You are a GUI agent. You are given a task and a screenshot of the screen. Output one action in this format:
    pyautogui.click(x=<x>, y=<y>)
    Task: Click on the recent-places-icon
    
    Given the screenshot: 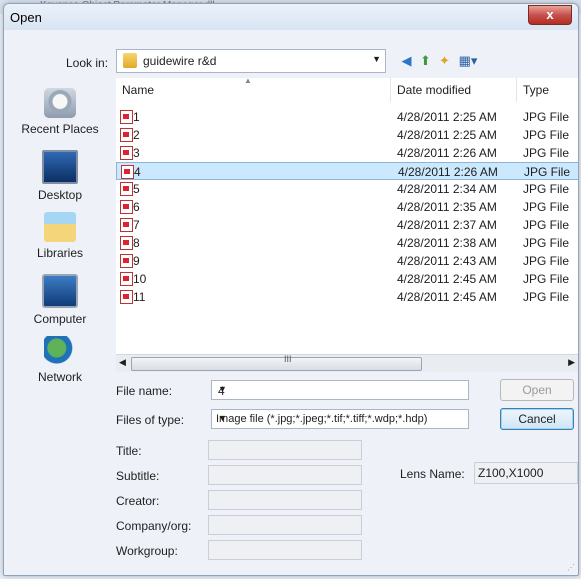 What is the action you would take?
    pyautogui.click(x=60, y=103)
    